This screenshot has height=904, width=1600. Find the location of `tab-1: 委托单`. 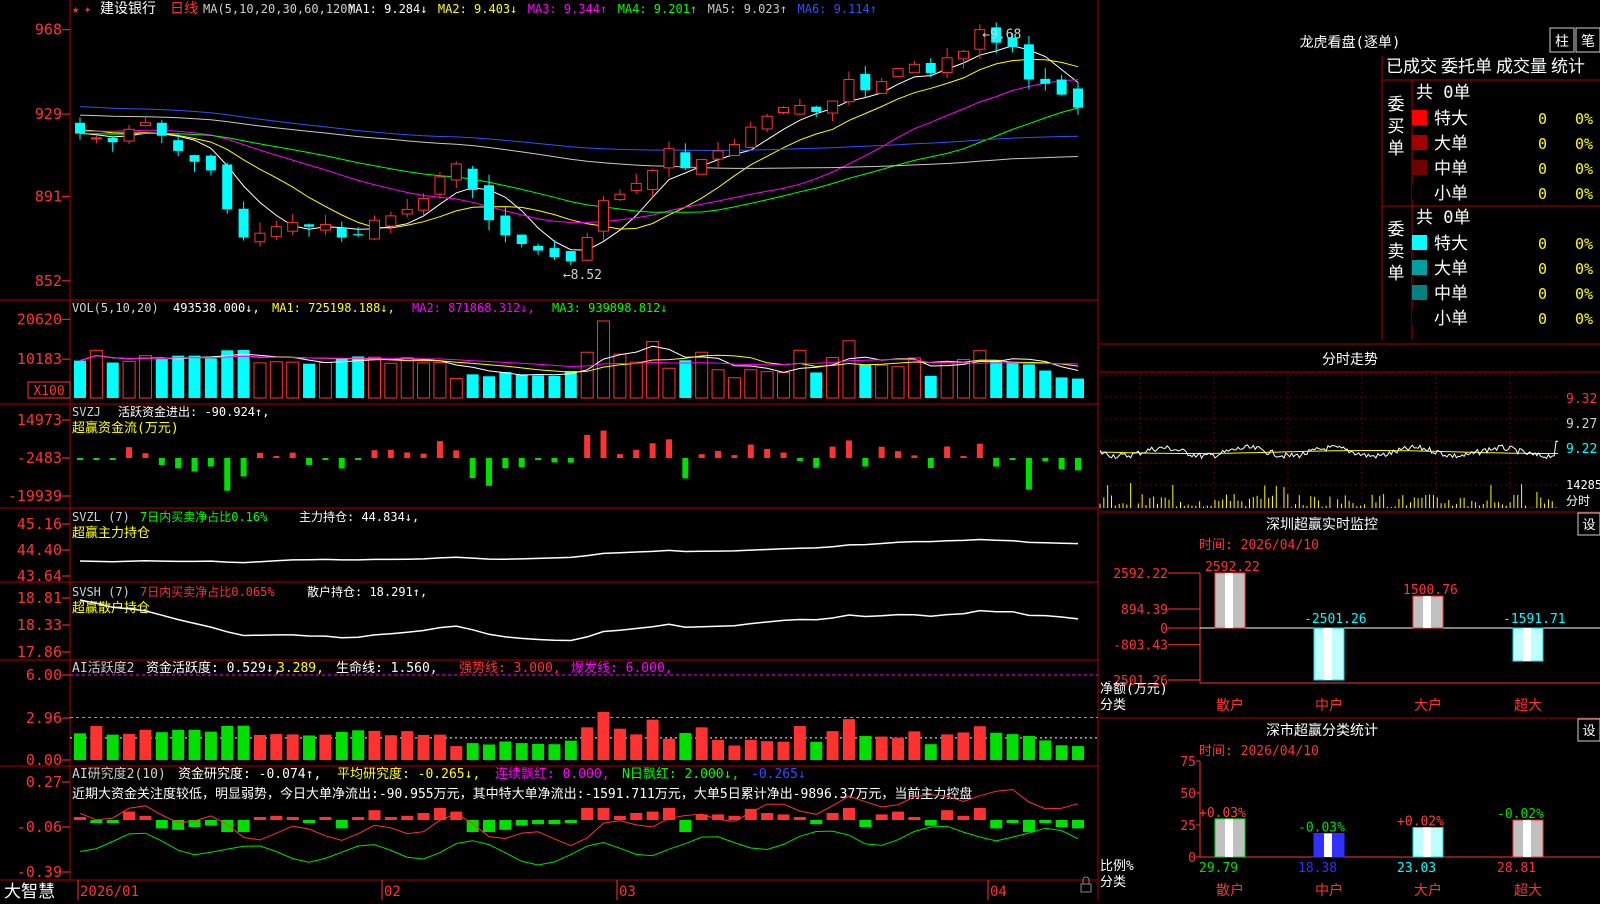

tab-1: 委托单 is located at coordinates (1466, 67).